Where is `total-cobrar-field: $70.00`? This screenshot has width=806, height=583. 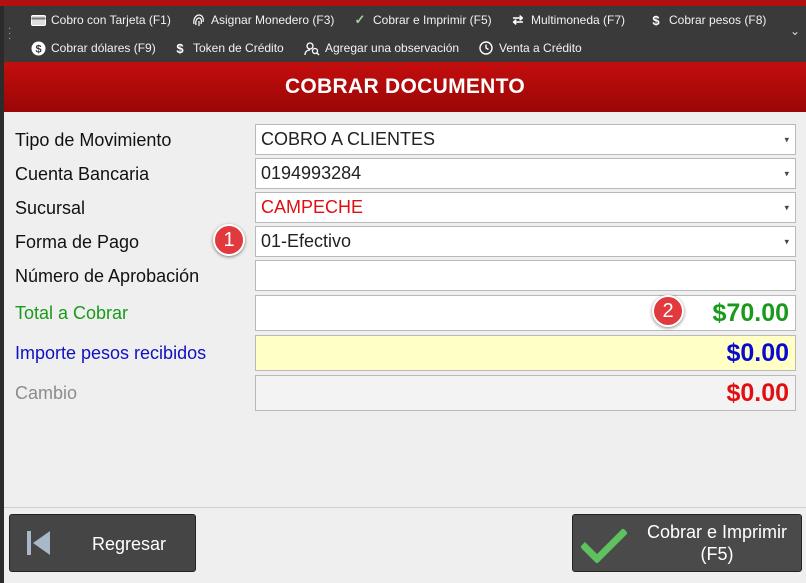 total-cobrar-field: $70.00 is located at coordinates (525, 313).